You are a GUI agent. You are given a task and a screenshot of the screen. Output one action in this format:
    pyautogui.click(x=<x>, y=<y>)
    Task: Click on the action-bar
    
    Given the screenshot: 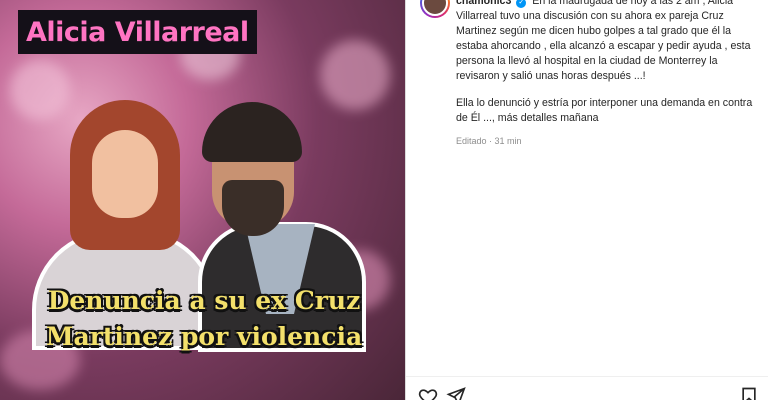 What is the action you would take?
    pyautogui.click(x=587, y=388)
    